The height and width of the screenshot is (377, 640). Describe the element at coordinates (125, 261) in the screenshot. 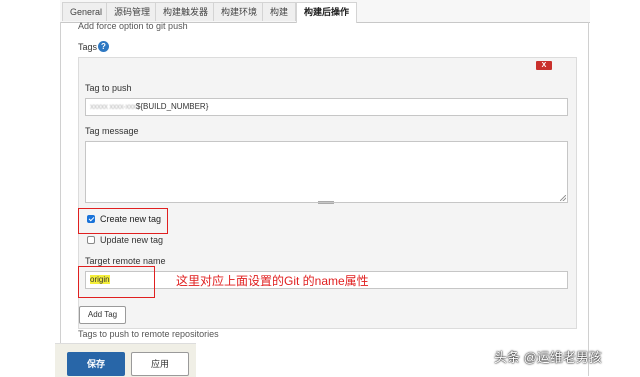

I see `target-remote-label: Target remote name` at that location.